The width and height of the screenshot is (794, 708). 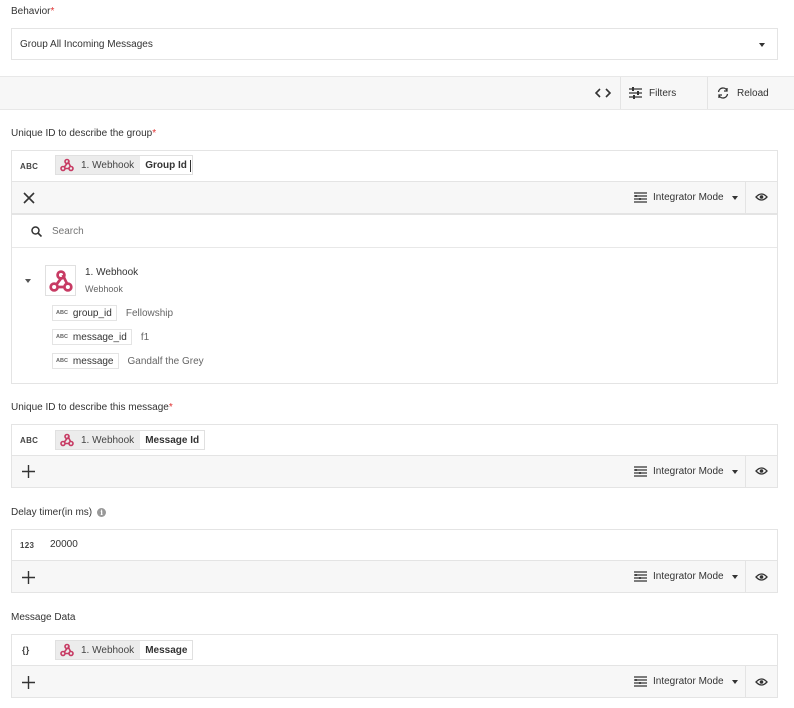 I want to click on webhook-app-logo, so click(x=60, y=280).